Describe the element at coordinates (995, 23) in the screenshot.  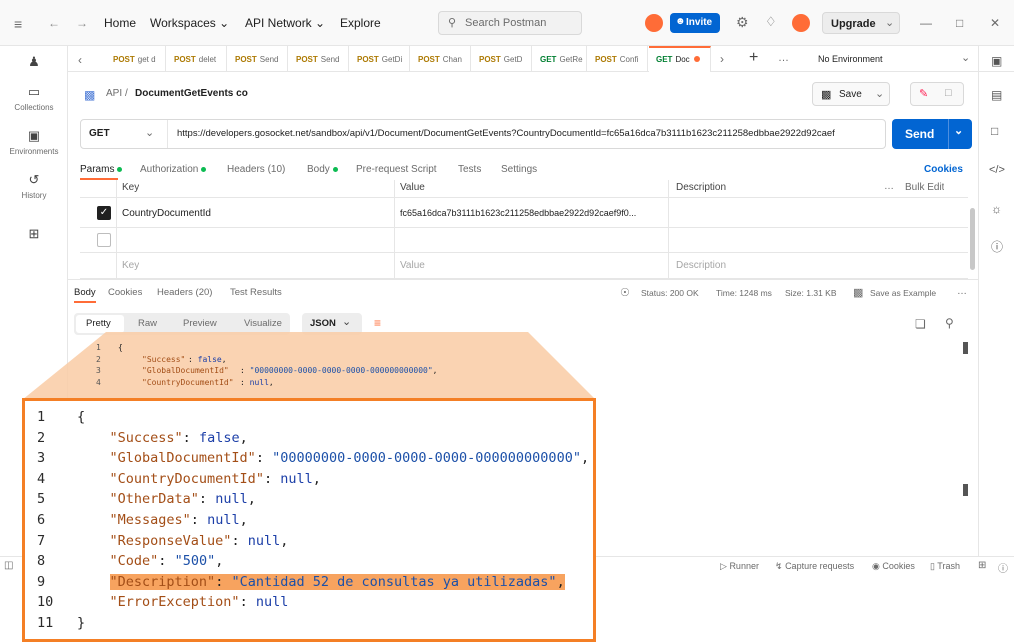
I see `close-icon: ✕` at that location.